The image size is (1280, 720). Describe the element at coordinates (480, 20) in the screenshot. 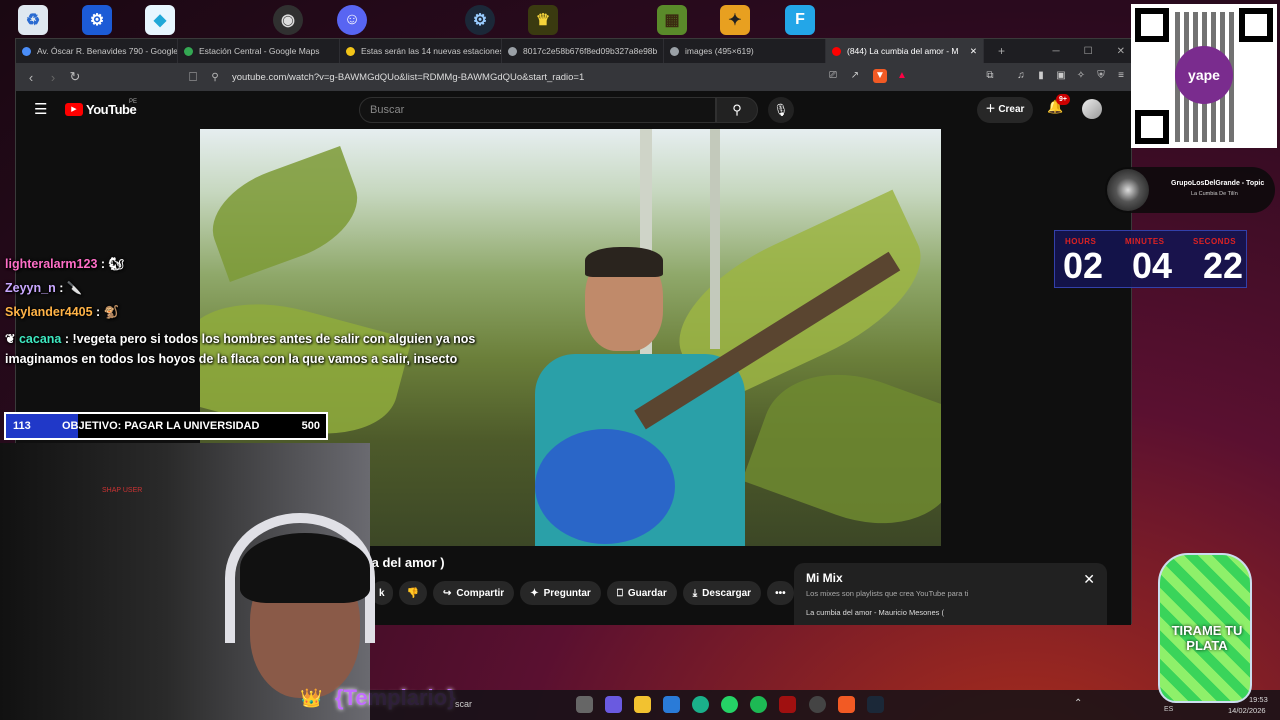

I see `steam-icon: ⚙` at that location.